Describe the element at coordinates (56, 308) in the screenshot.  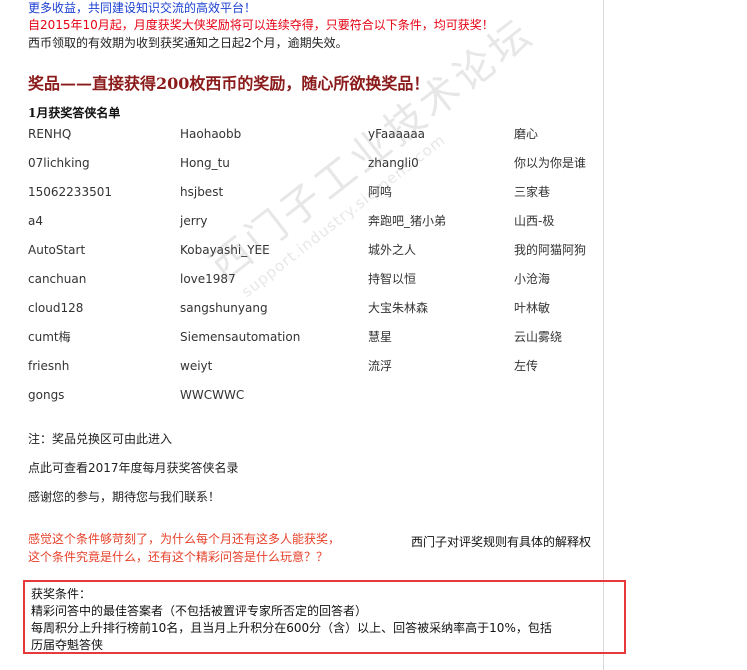
I see `winner-name: cloud128` at that location.